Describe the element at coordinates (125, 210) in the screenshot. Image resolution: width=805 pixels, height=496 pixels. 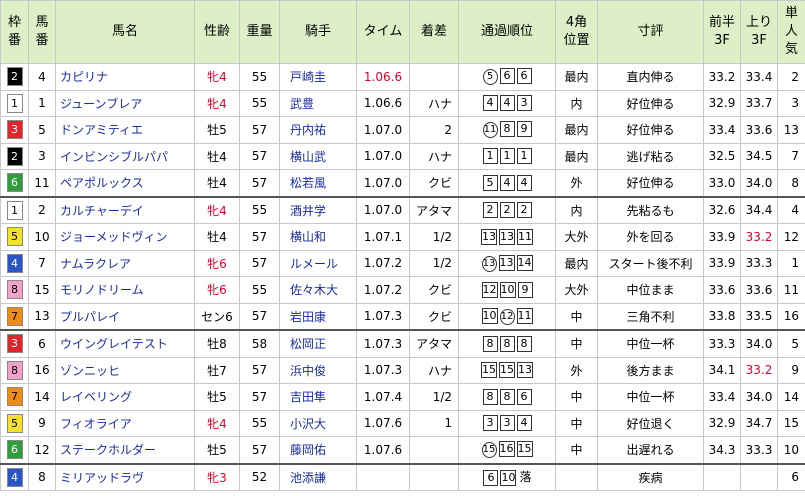
I see `horse-name-link: カルチャーデイ` at that location.